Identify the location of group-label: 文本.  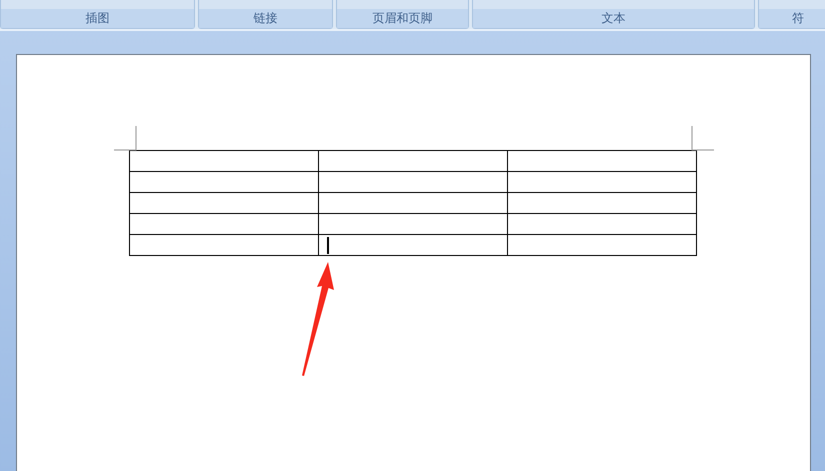
(613, 18).